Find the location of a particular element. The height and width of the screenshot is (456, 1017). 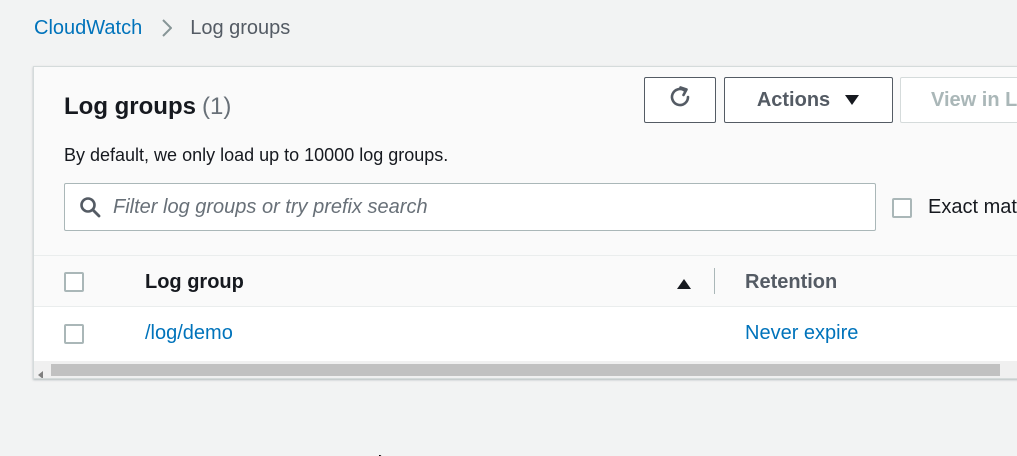

log-group-count: (1) is located at coordinates (216, 106).